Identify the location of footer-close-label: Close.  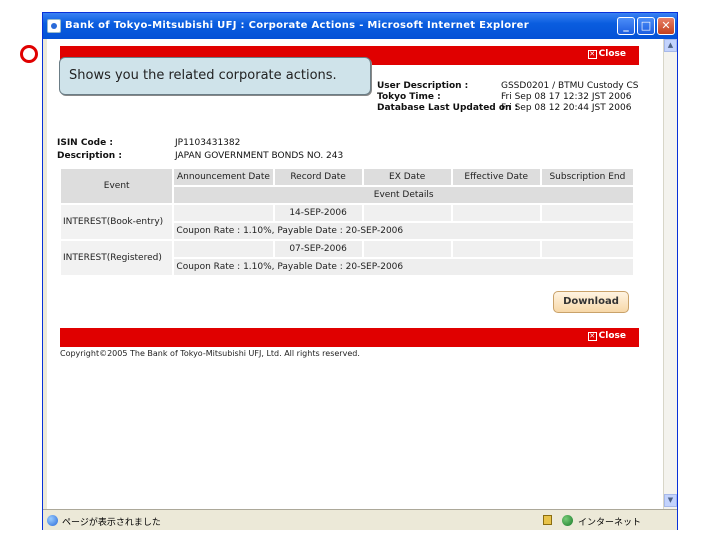
(612, 336).